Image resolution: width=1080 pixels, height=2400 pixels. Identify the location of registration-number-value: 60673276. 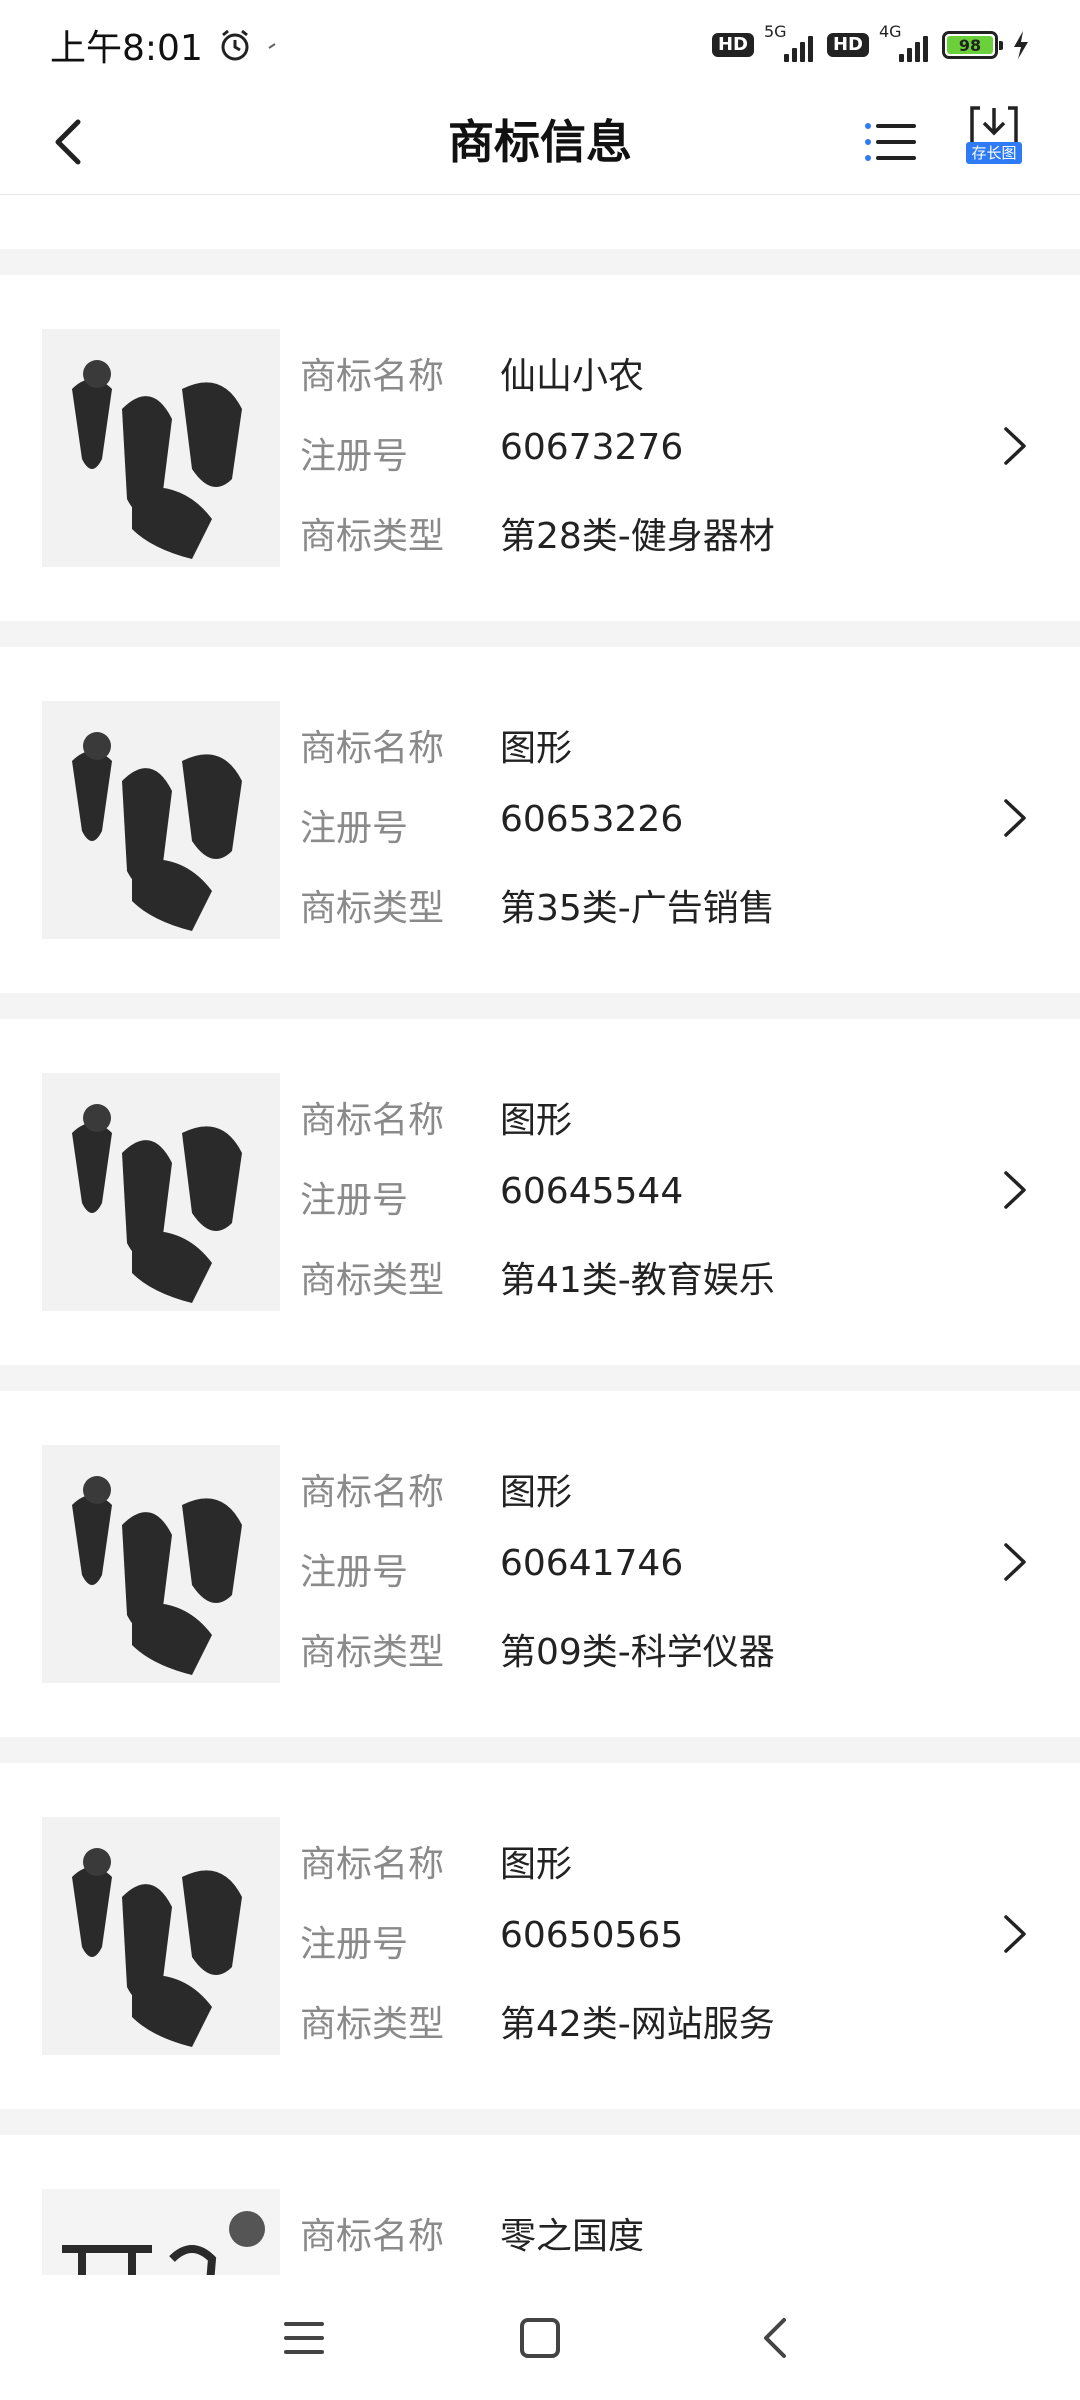
(592, 447).